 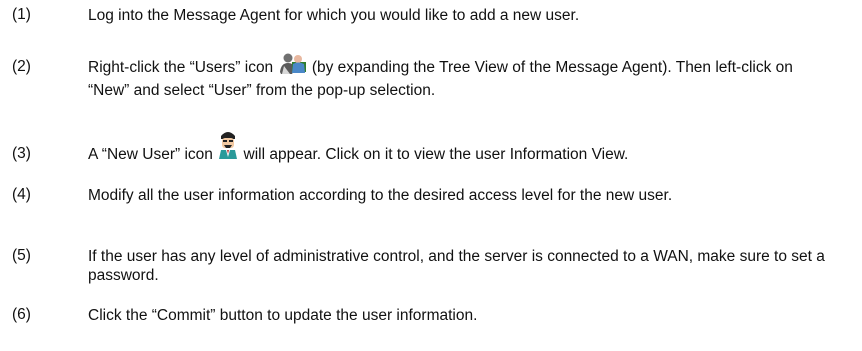 I want to click on step-text-before: Right-click the “Users” icon, so click(x=181, y=67).